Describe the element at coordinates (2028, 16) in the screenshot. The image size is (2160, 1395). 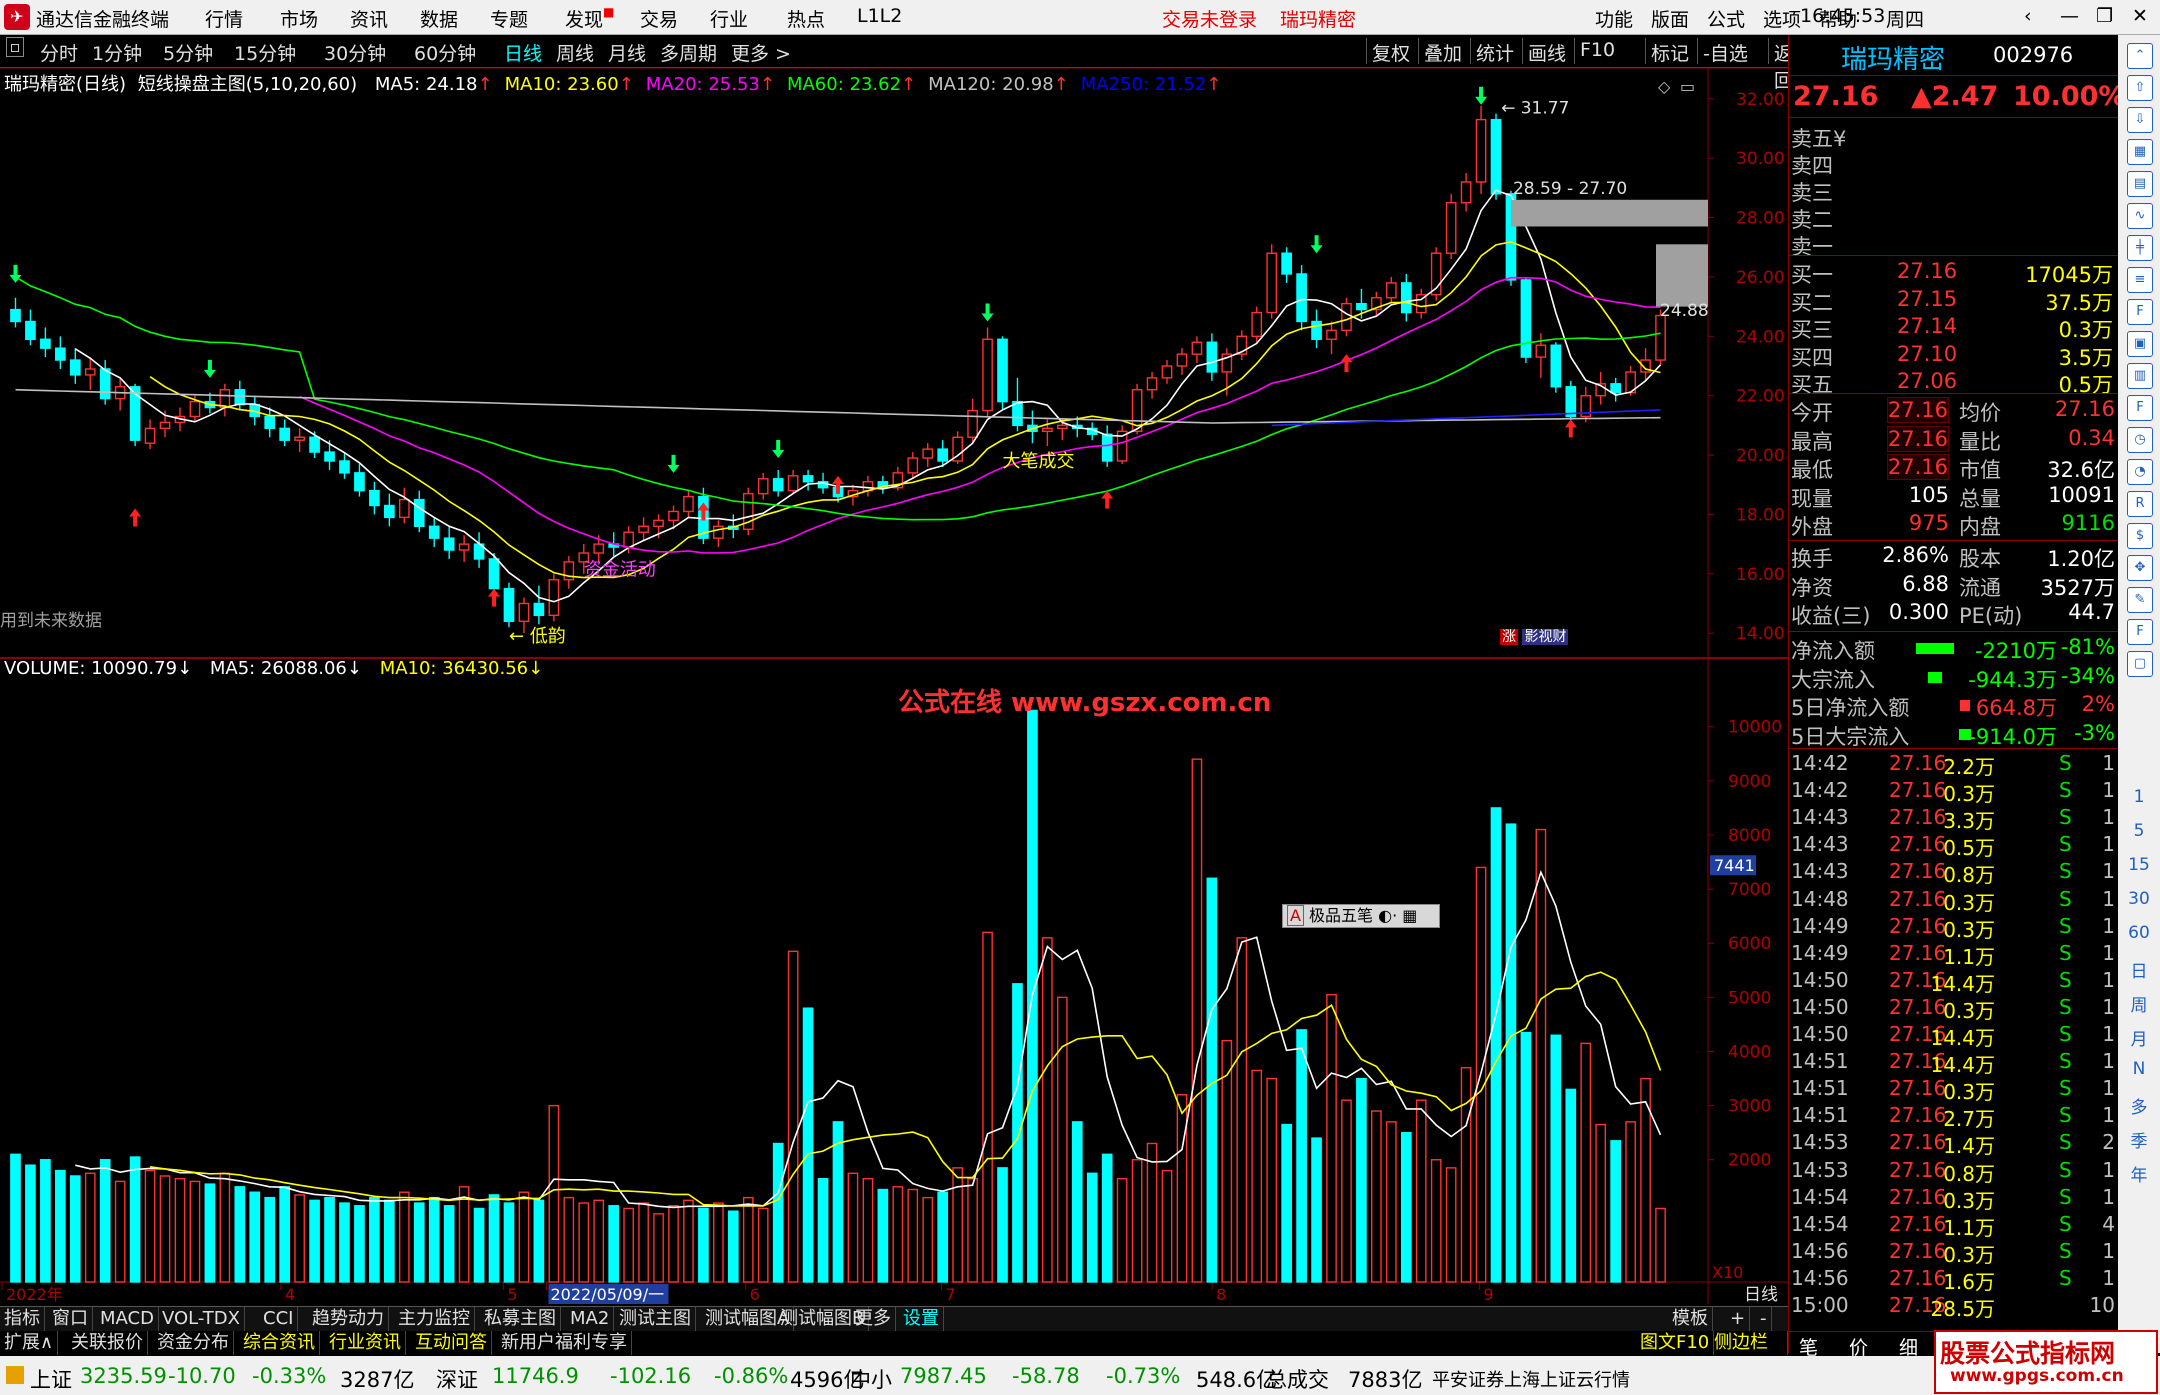
I see `back-arrow-icon: ‹` at that location.